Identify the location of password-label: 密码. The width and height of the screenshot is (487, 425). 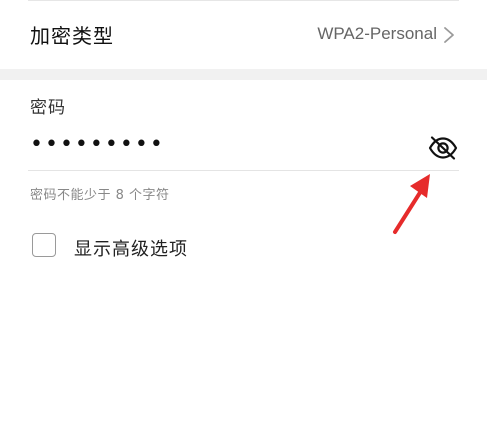
(48, 108).